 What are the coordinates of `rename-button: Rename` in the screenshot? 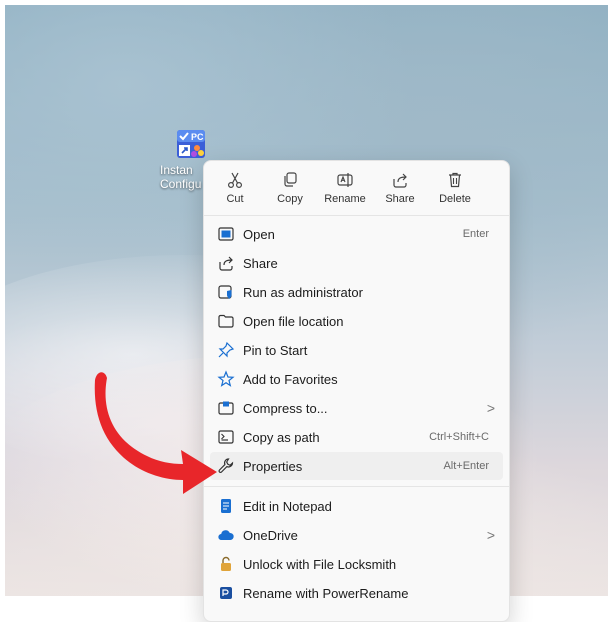 It's located at (345, 189).